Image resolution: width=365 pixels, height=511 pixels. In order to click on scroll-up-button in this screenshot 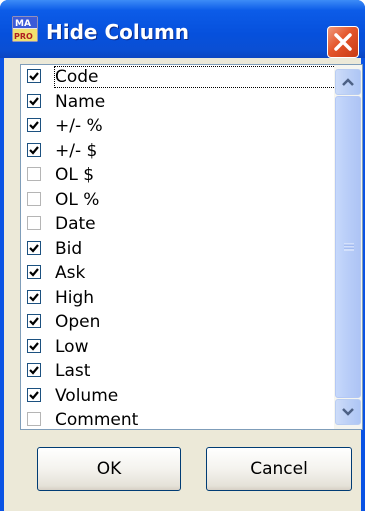, I will do `click(348, 82)`.